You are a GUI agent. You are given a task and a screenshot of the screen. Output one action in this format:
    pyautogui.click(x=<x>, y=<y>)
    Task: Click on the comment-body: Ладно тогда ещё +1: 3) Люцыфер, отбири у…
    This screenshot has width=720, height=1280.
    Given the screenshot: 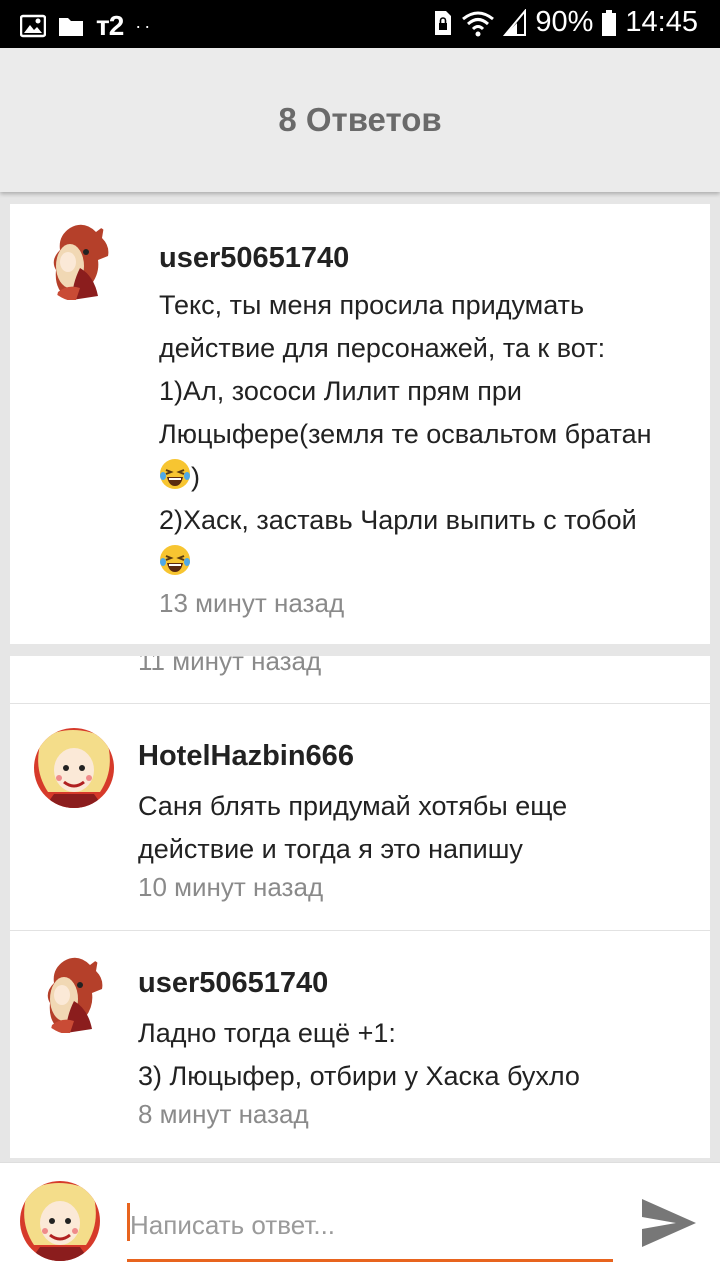 What is the action you would take?
    pyautogui.click(x=403, y=1055)
    